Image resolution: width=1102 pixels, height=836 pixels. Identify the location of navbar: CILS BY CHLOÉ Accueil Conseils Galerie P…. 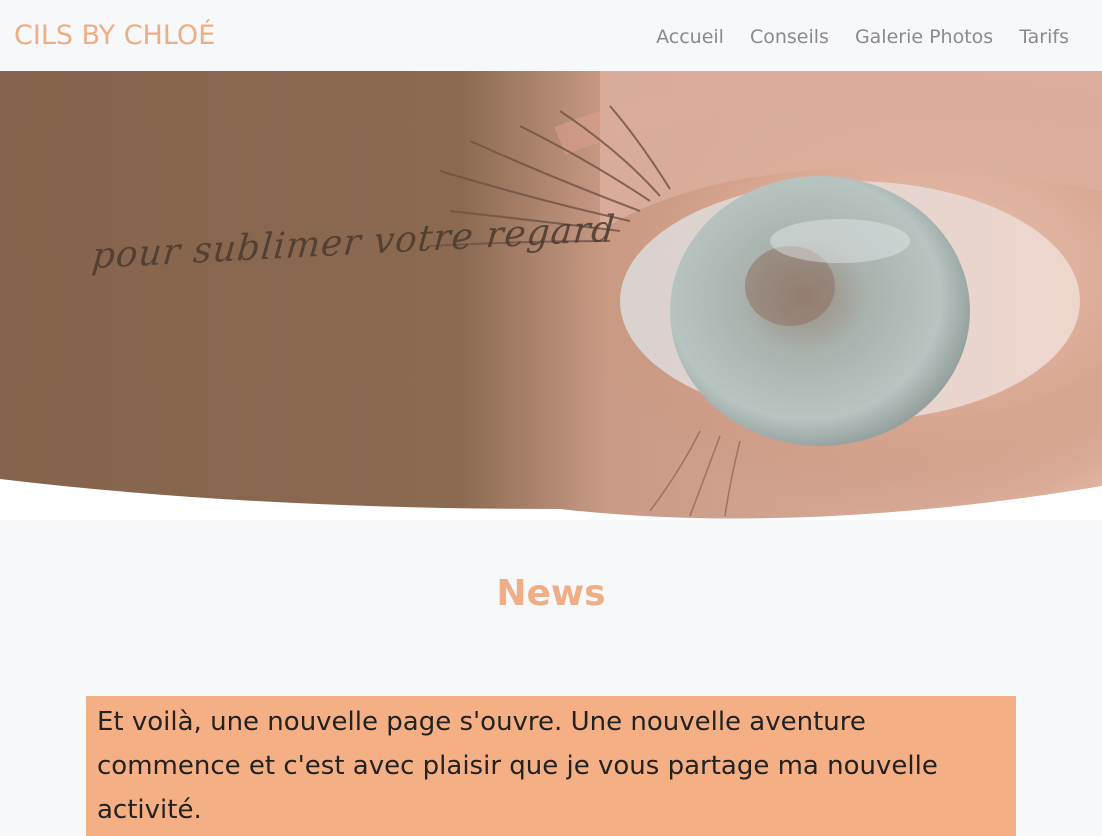
(551, 35).